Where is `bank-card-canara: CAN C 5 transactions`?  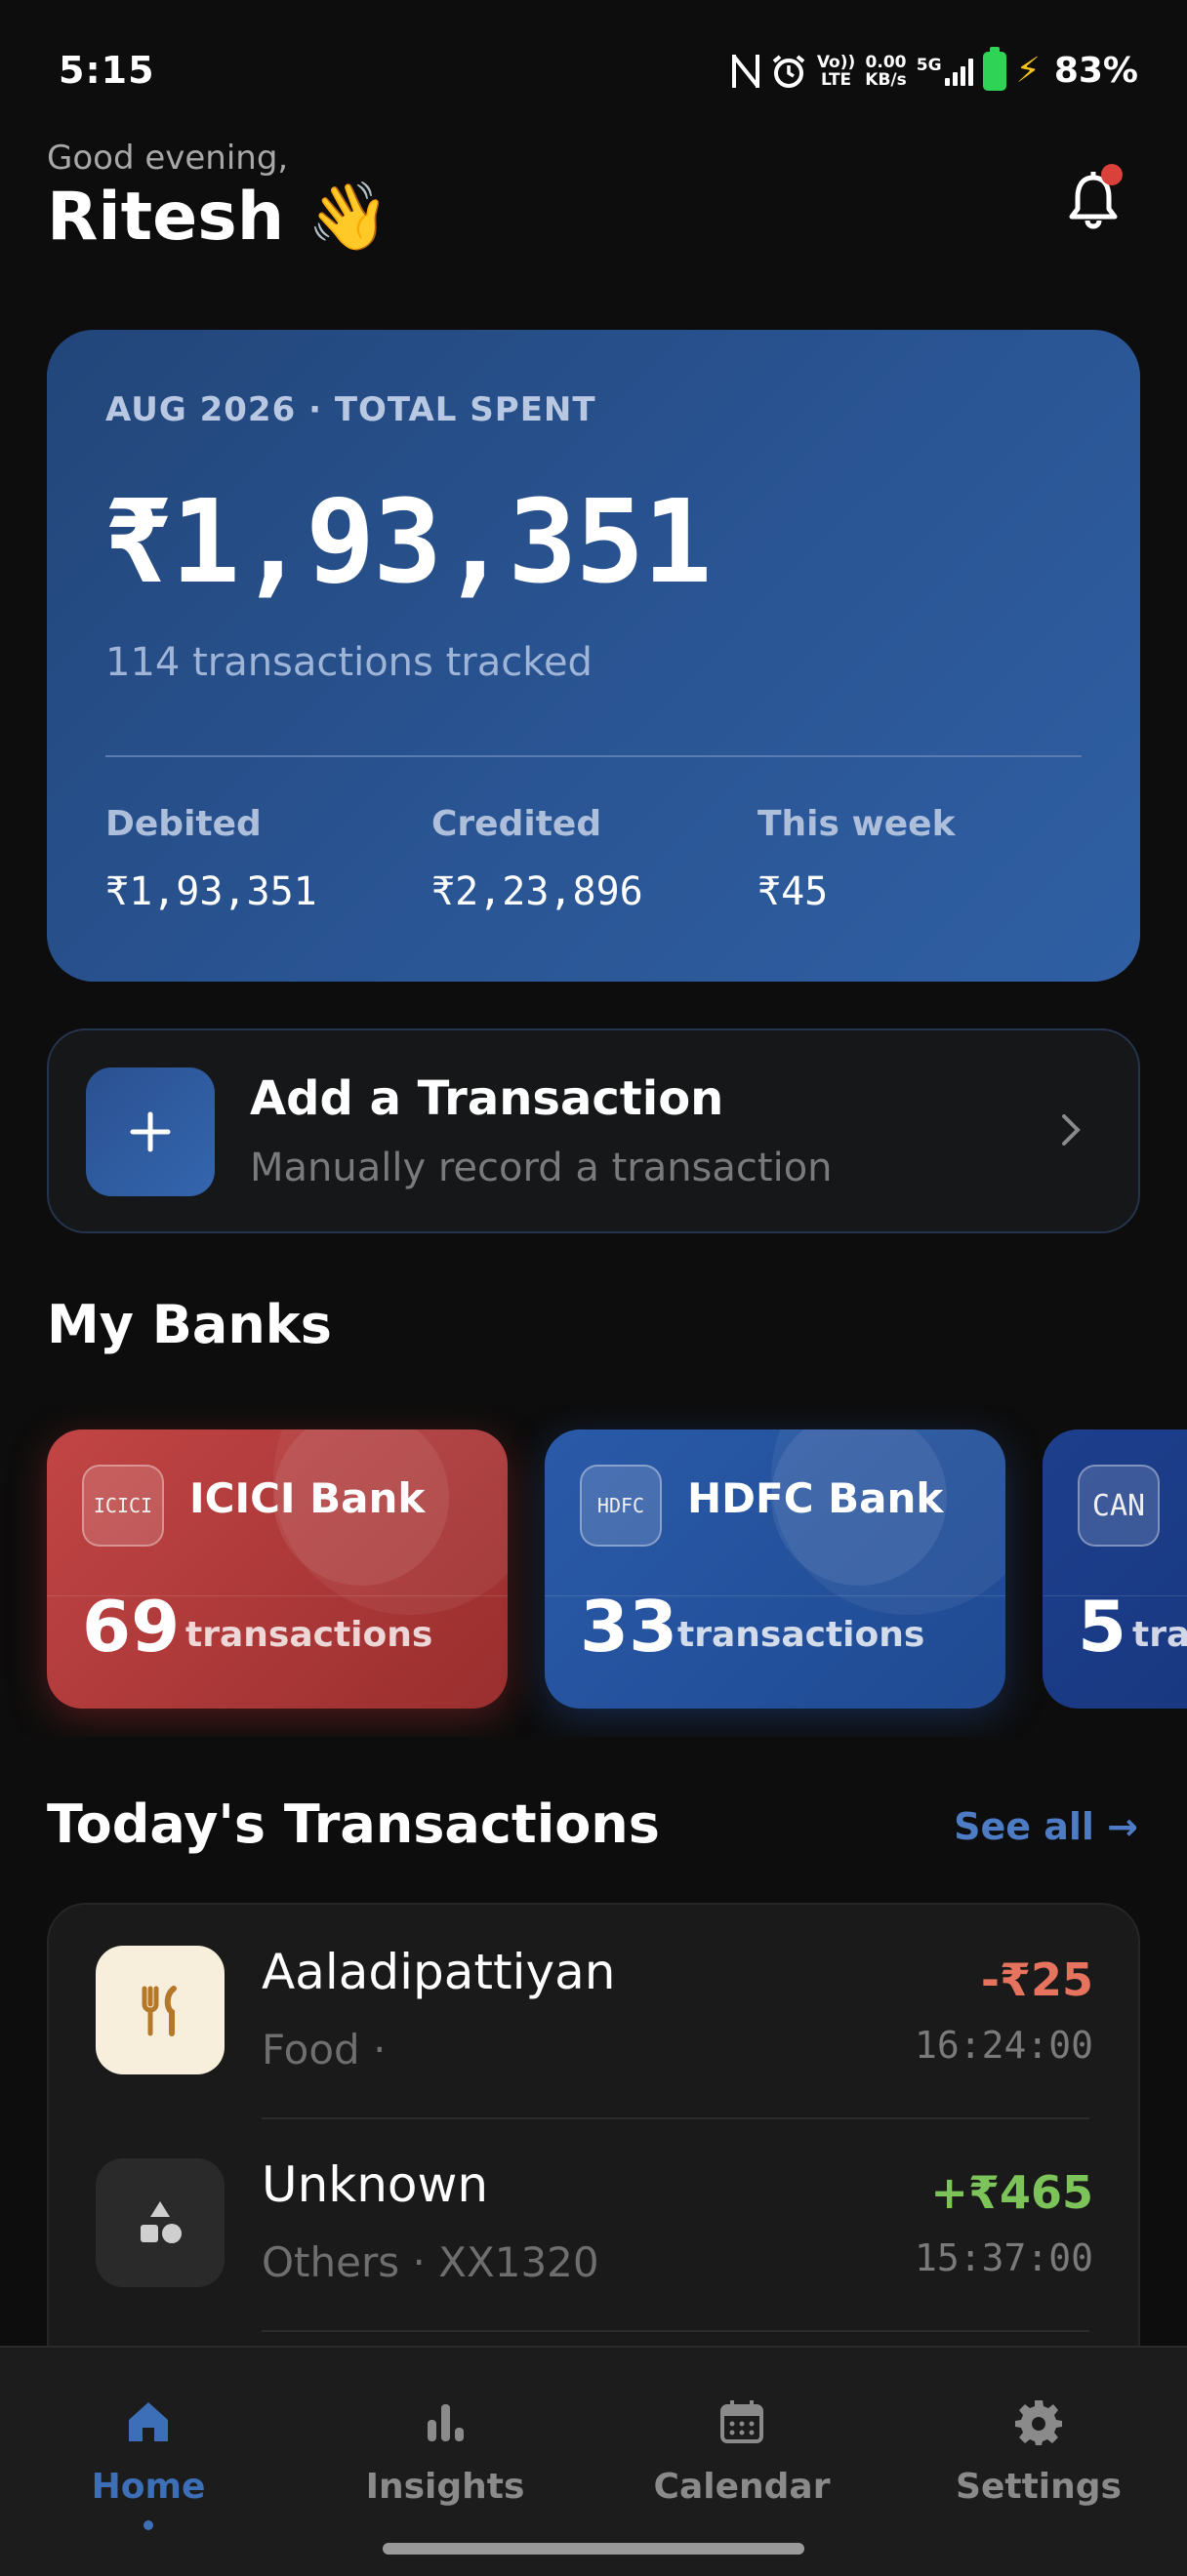 bank-card-canara: CAN C 5 transactions is located at coordinates (1115, 1569).